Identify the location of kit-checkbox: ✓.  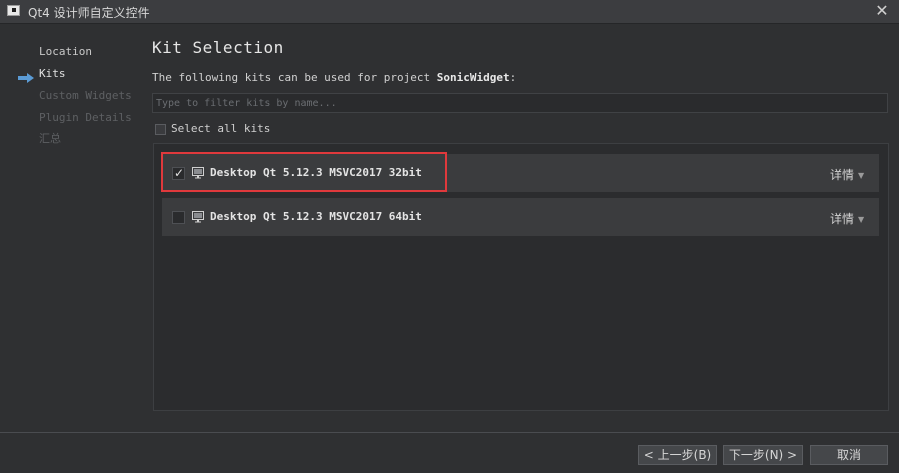
(178, 173).